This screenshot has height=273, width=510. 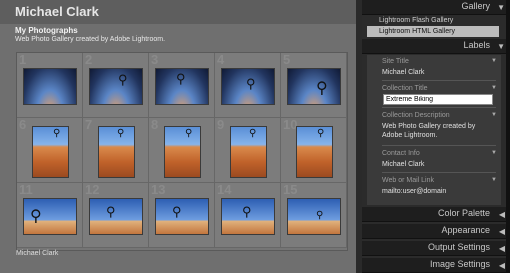 I want to click on cell-number: 7, so click(x=89, y=124).